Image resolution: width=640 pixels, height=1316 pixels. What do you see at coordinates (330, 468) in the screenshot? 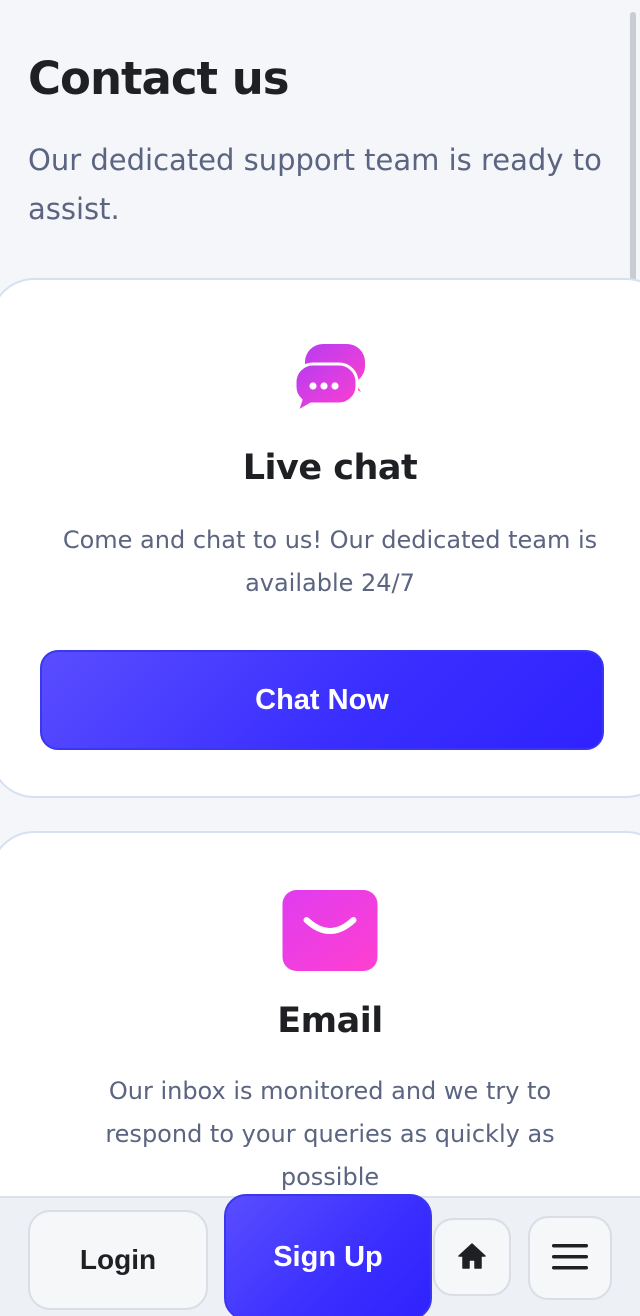
I see `live-chat-heading: Live chat` at bounding box center [330, 468].